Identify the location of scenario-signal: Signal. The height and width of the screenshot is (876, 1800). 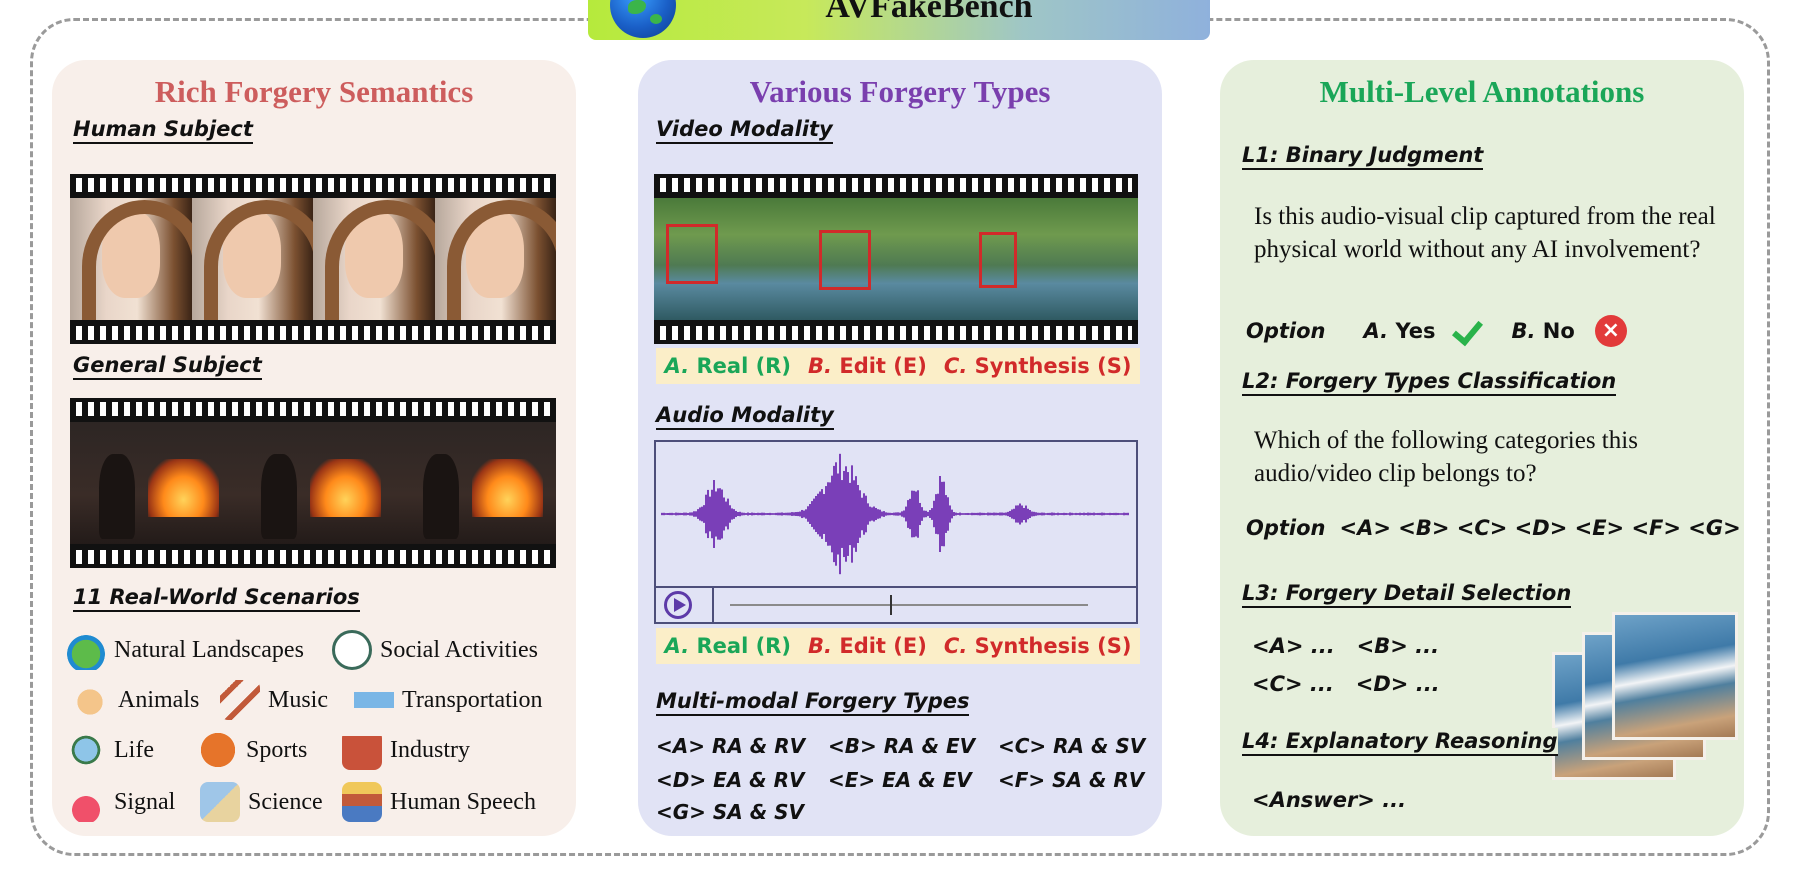
(120, 802).